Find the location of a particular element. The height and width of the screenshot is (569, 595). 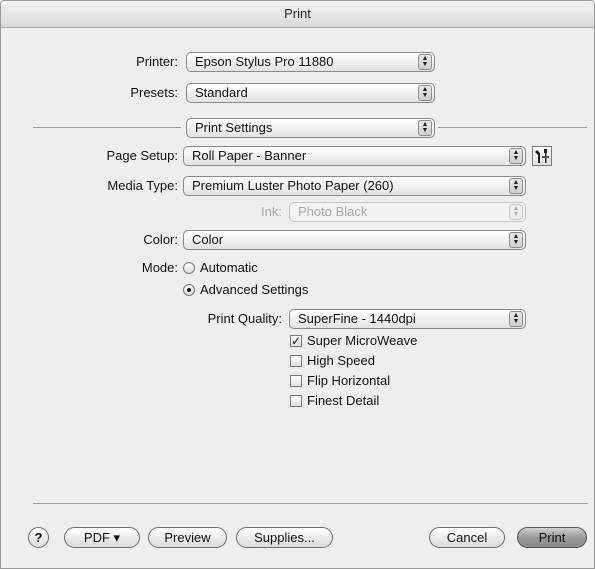

printer-value: Epson Stylus Pro 11880 is located at coordinates (264, 61).